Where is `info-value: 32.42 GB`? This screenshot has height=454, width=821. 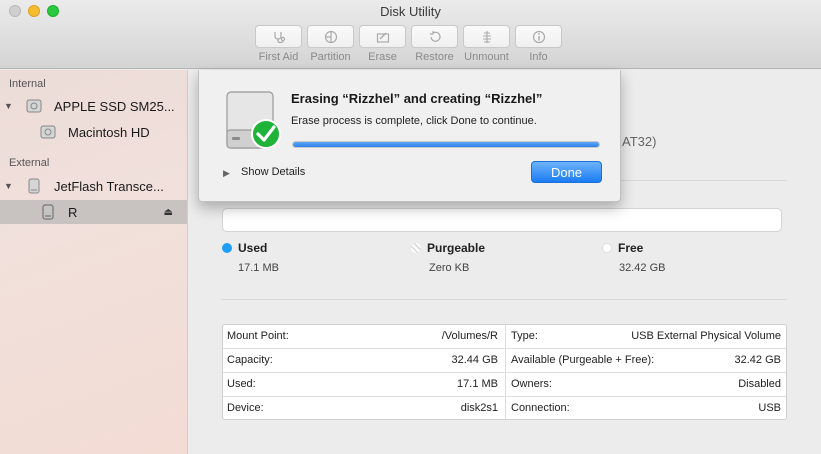
info-value: 32.42 GB is located at coordinates (757, 360).